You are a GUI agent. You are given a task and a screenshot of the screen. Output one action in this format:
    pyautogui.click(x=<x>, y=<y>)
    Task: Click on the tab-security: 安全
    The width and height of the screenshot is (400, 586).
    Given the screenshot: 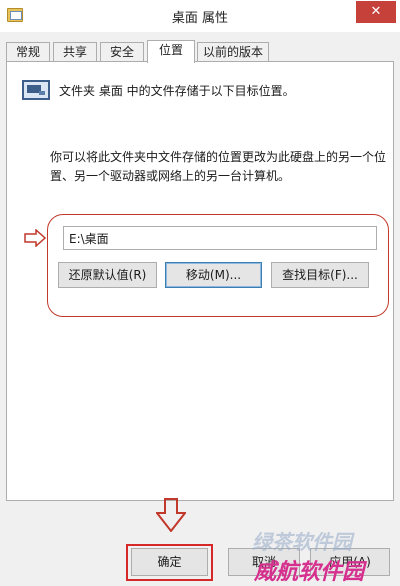 What is the action you would take?
    pyautogui.click(x=122, y=52)
    